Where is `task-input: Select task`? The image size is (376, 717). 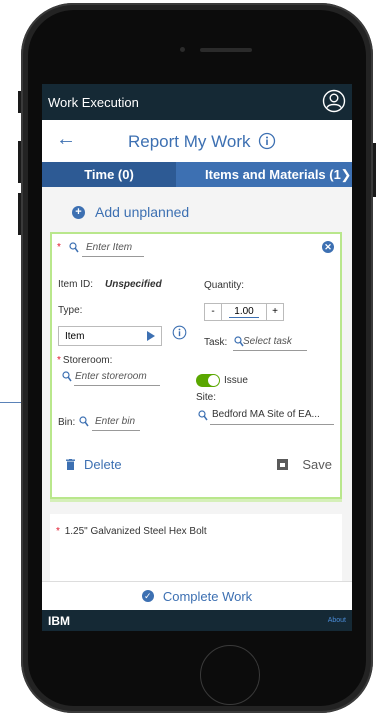
task-input: Select task is located at coordinates (267, 341).